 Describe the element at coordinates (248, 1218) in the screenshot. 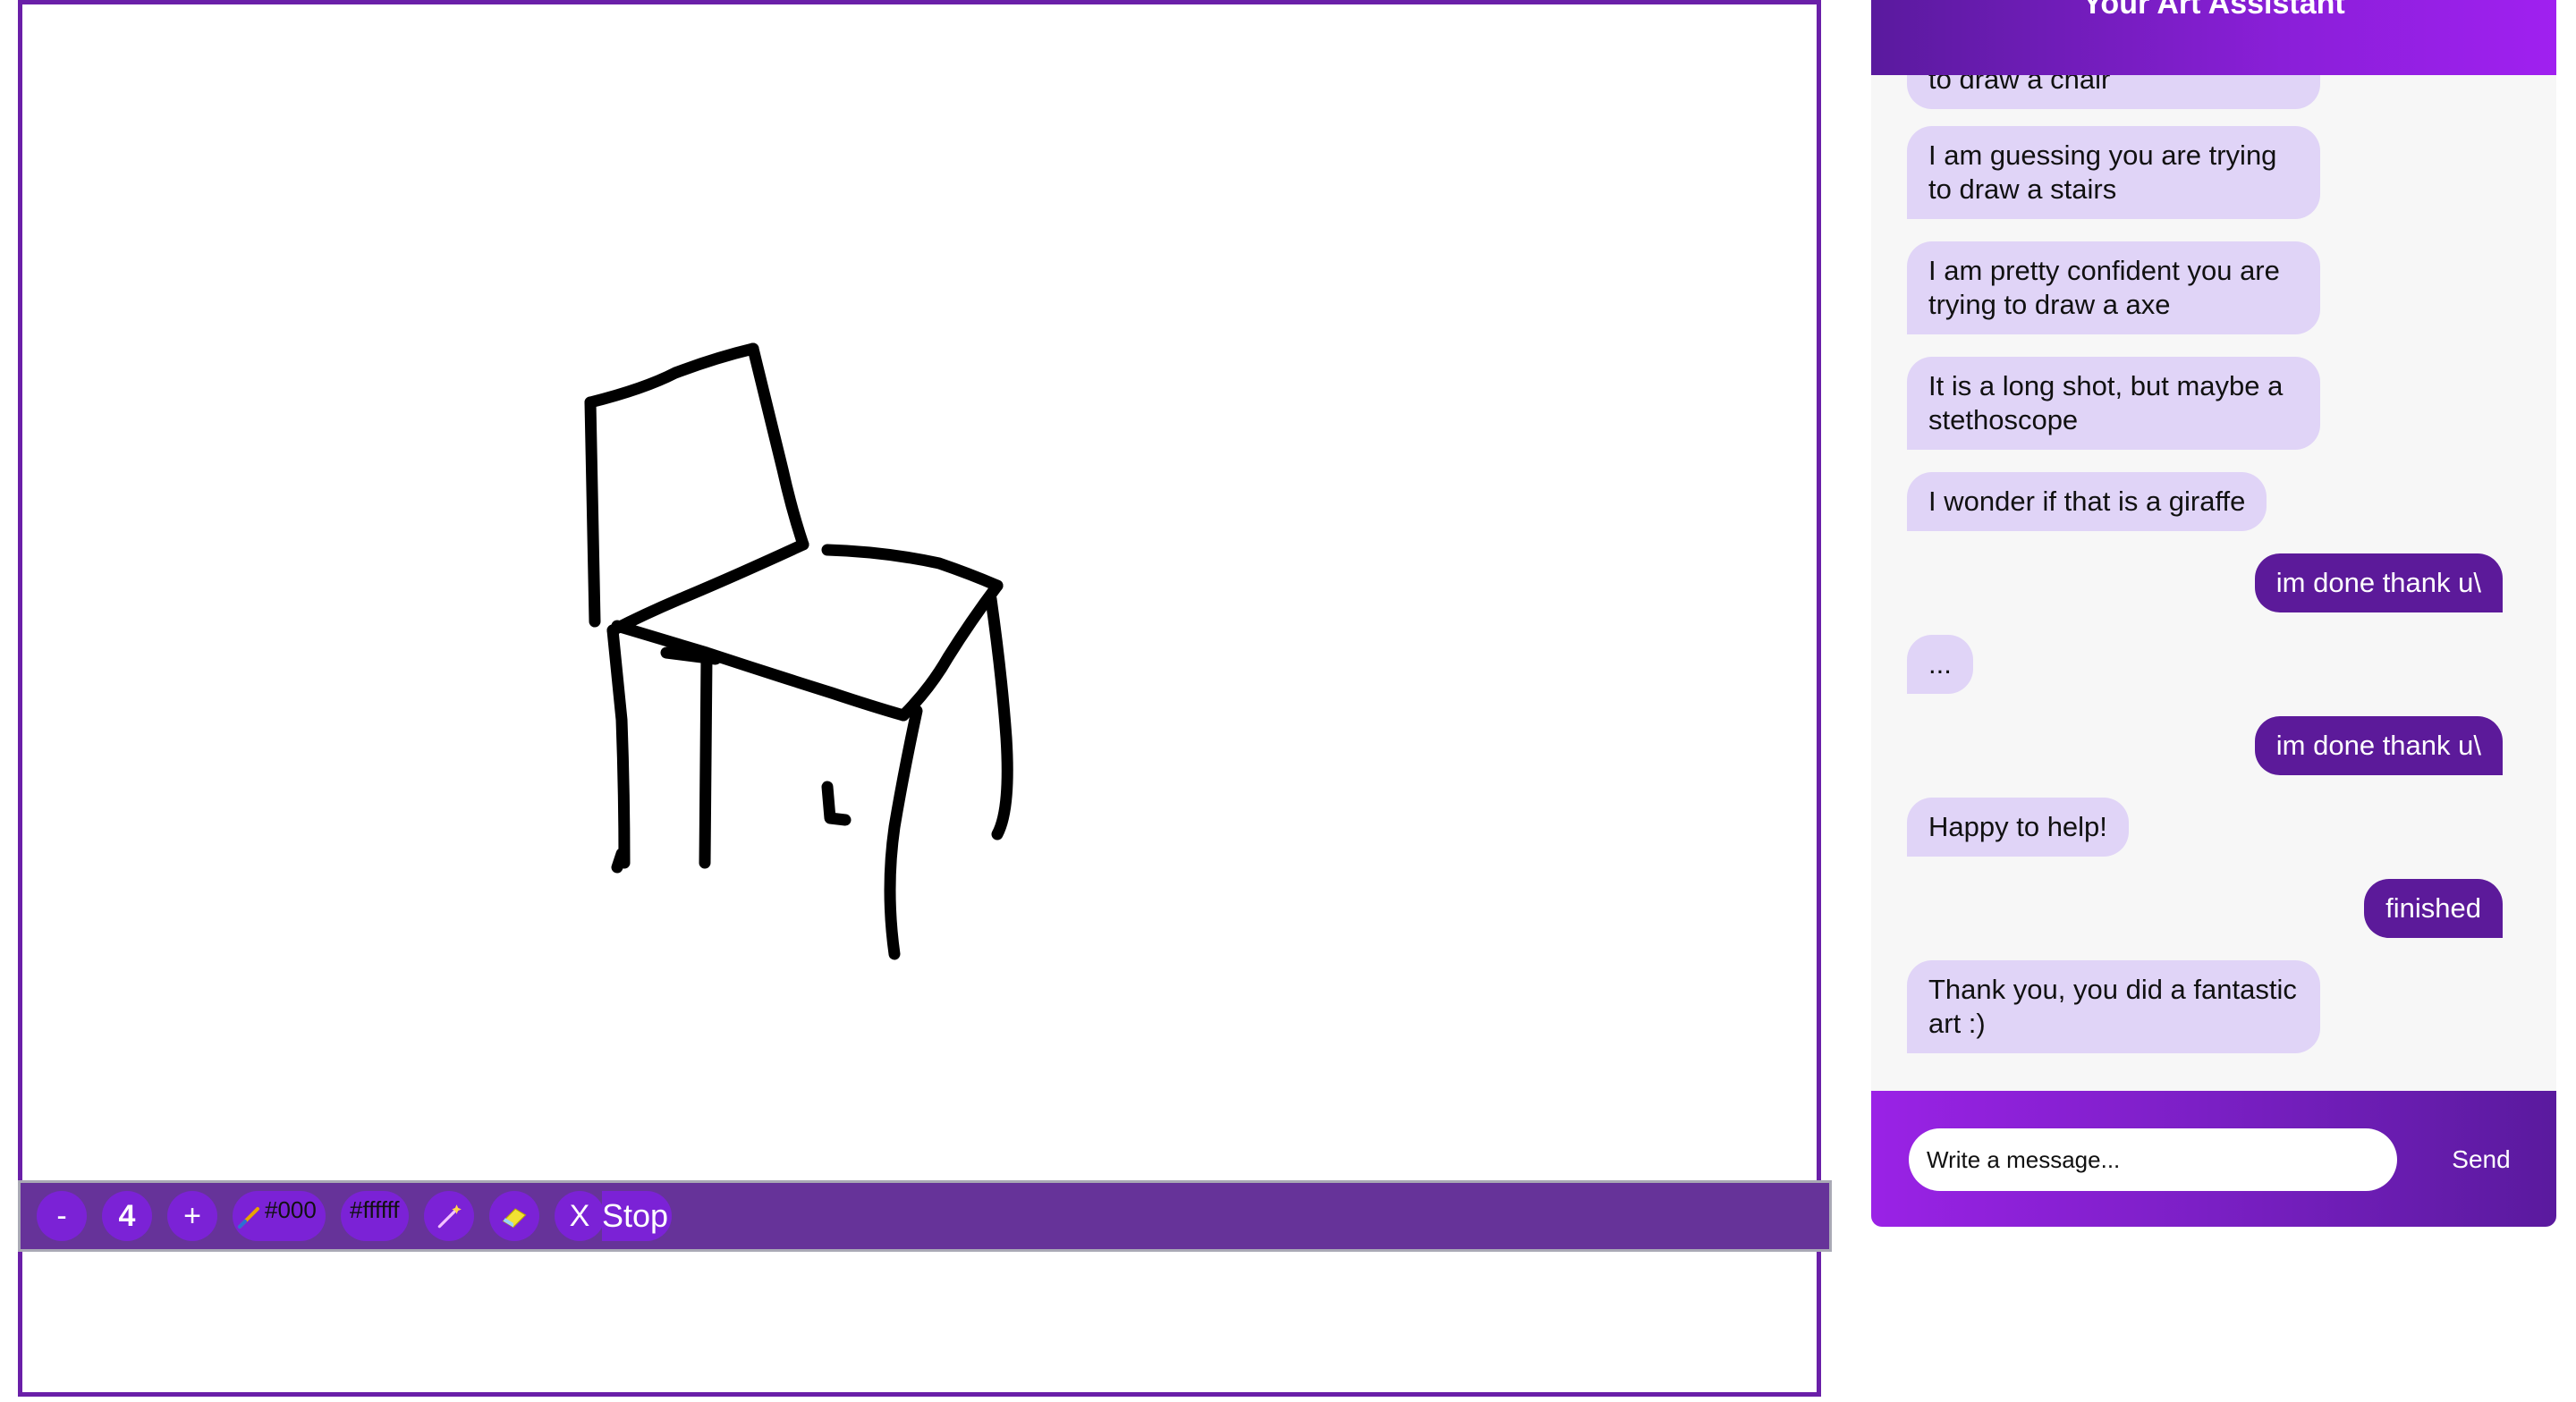

I see `pen-color-icon` at that location.